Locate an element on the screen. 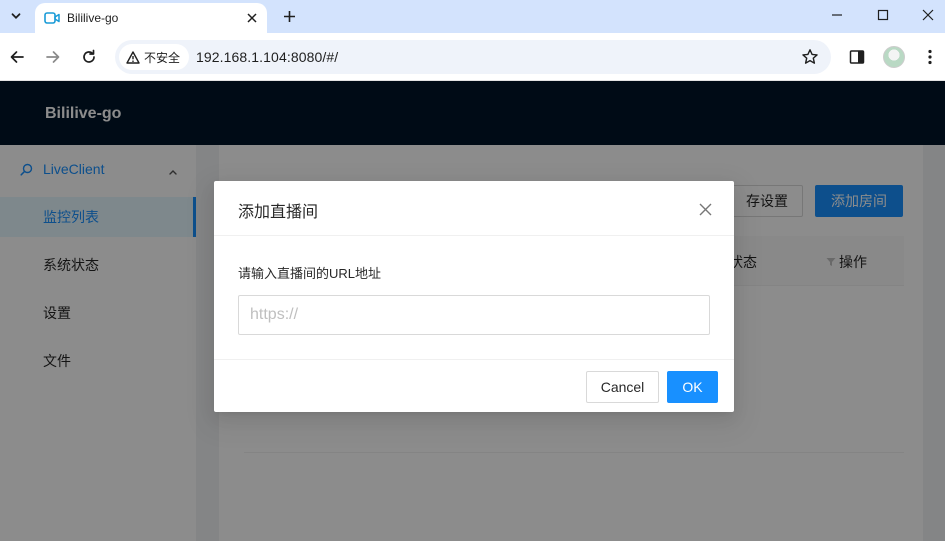  chevron-down-icon is located at coordinates (16, 16).